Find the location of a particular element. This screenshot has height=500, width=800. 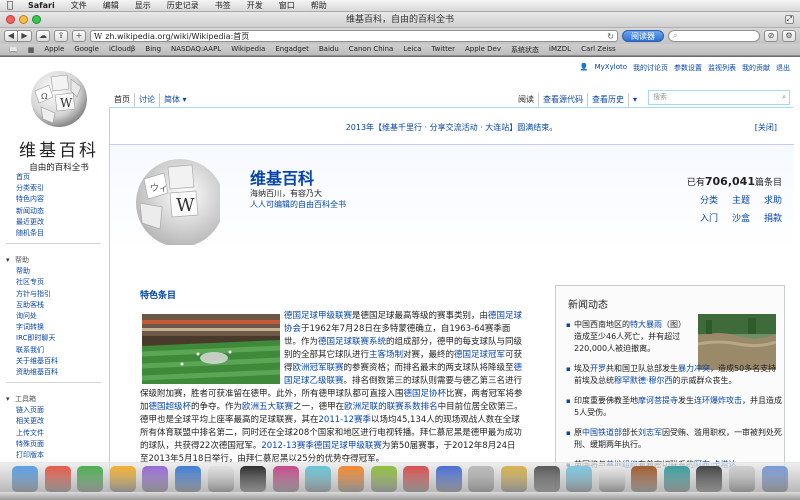

bookmark-item: Twitter is located at coordinates (443, 50).